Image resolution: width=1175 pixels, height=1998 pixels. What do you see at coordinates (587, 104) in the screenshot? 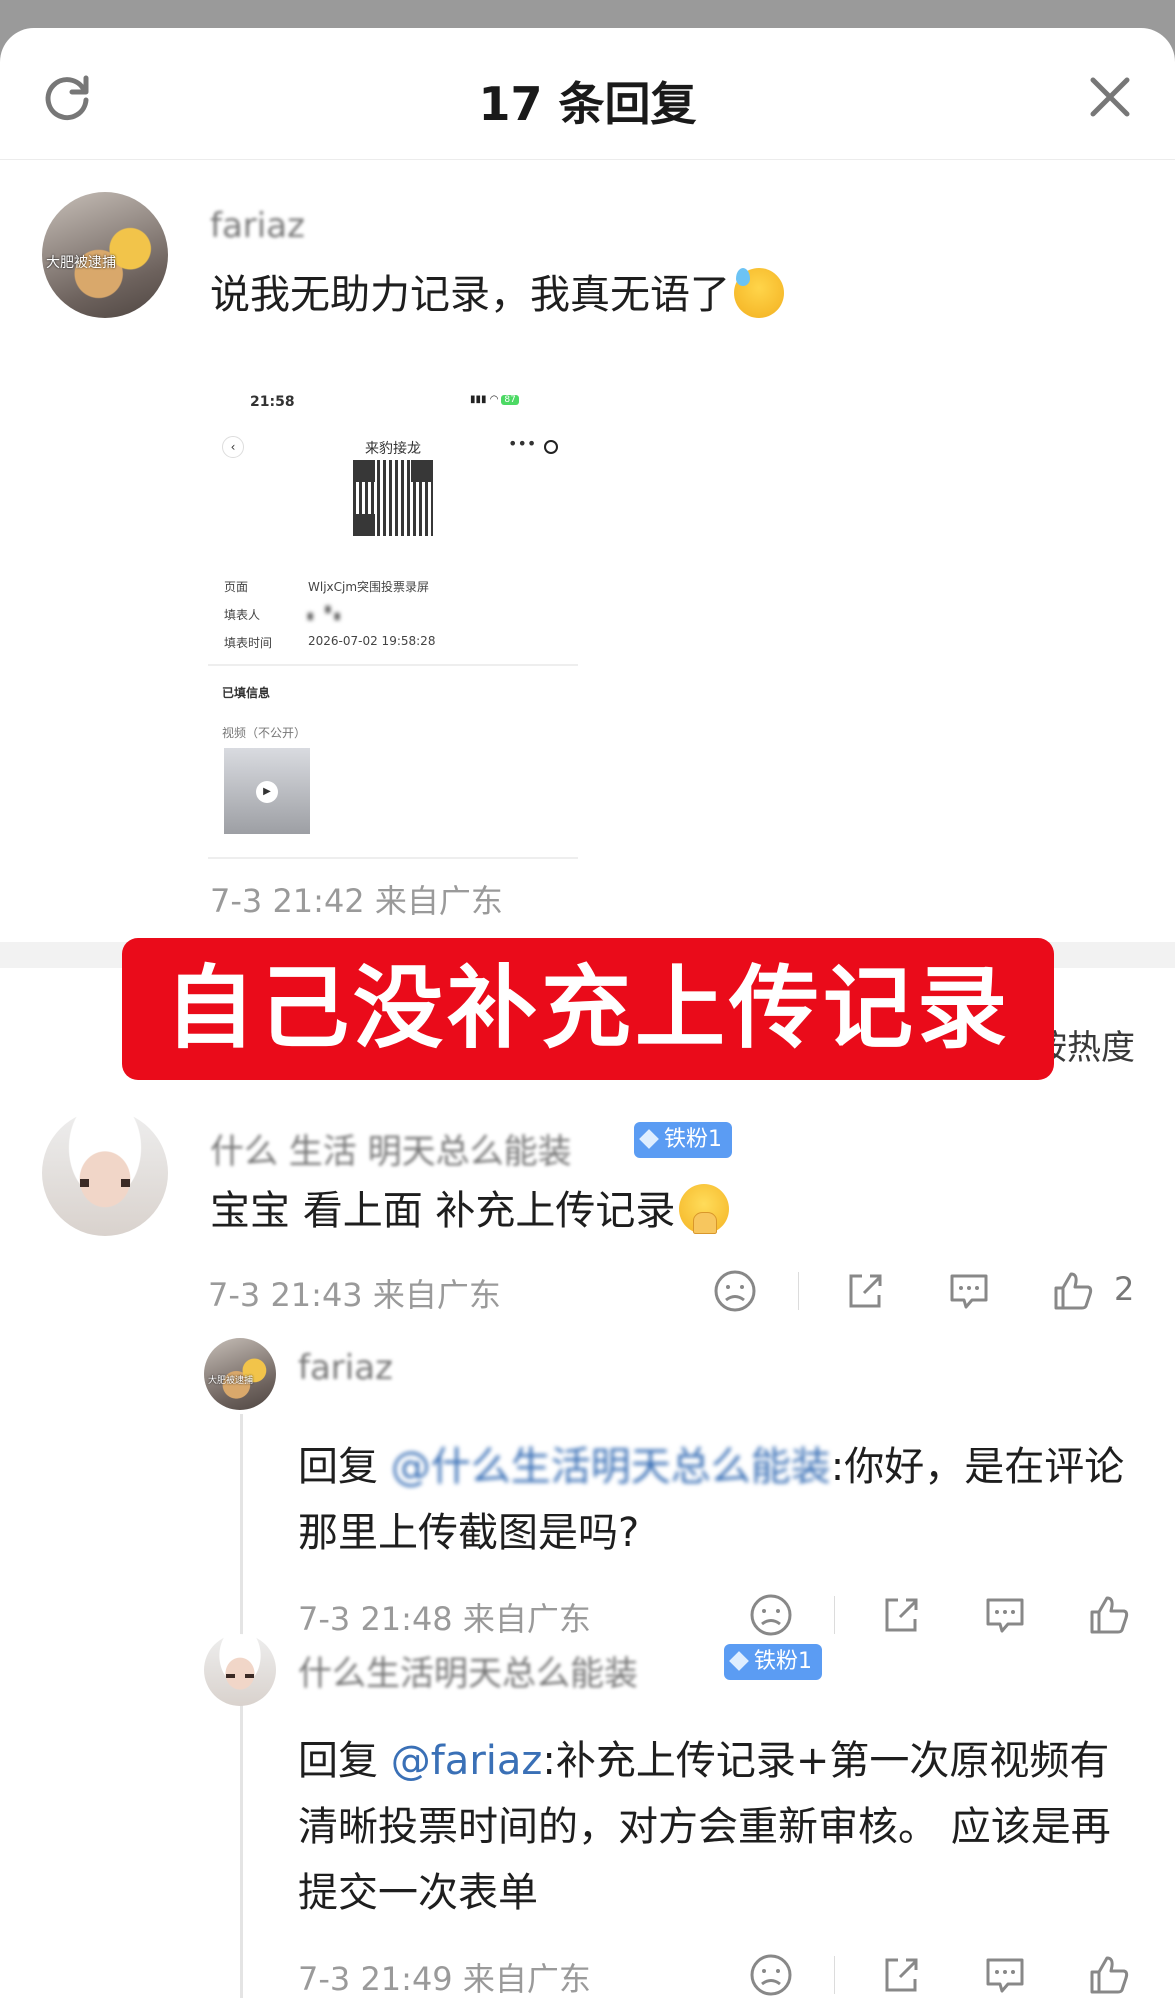
I see `sheet-title: 17 条回复` at bounding box center [587, 104].